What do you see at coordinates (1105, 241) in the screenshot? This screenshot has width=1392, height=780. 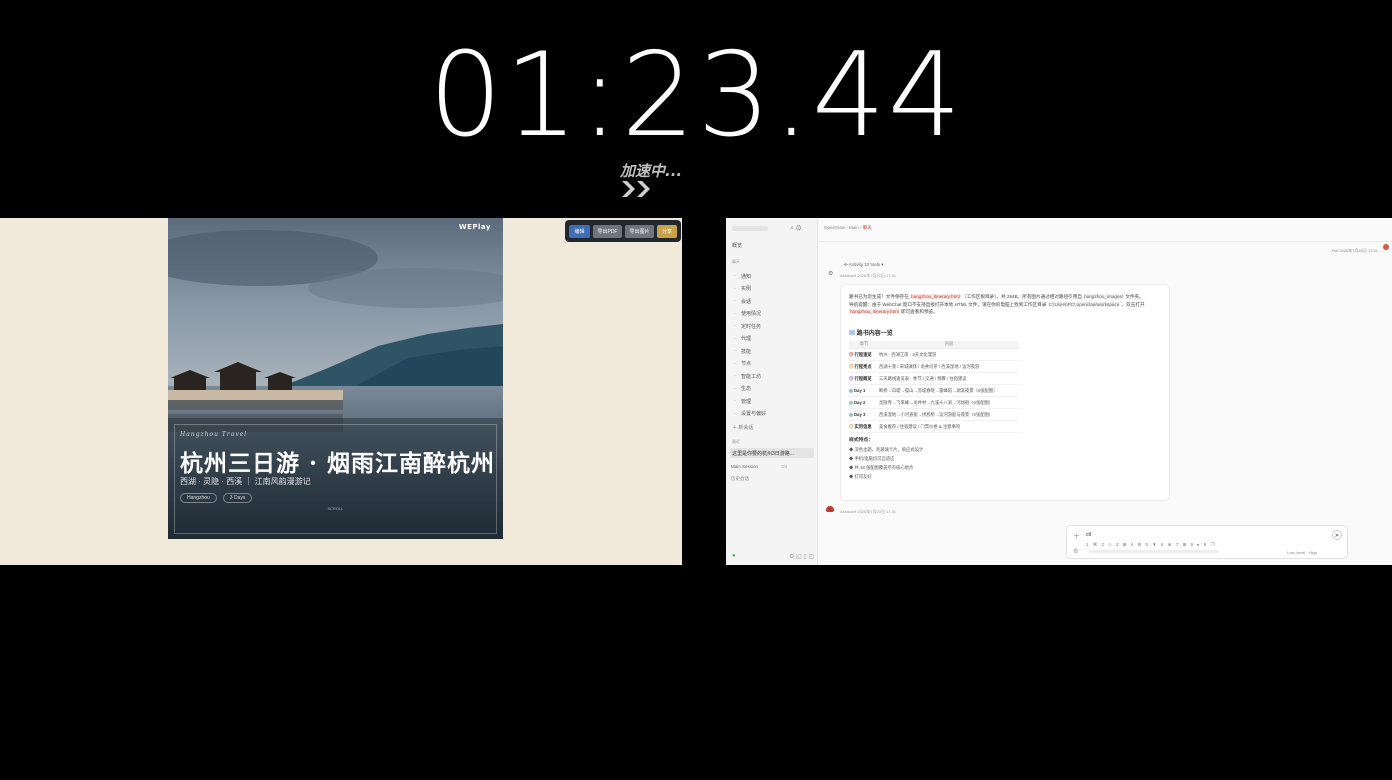 I see `header-divider` at bounding box center [1105, 241].